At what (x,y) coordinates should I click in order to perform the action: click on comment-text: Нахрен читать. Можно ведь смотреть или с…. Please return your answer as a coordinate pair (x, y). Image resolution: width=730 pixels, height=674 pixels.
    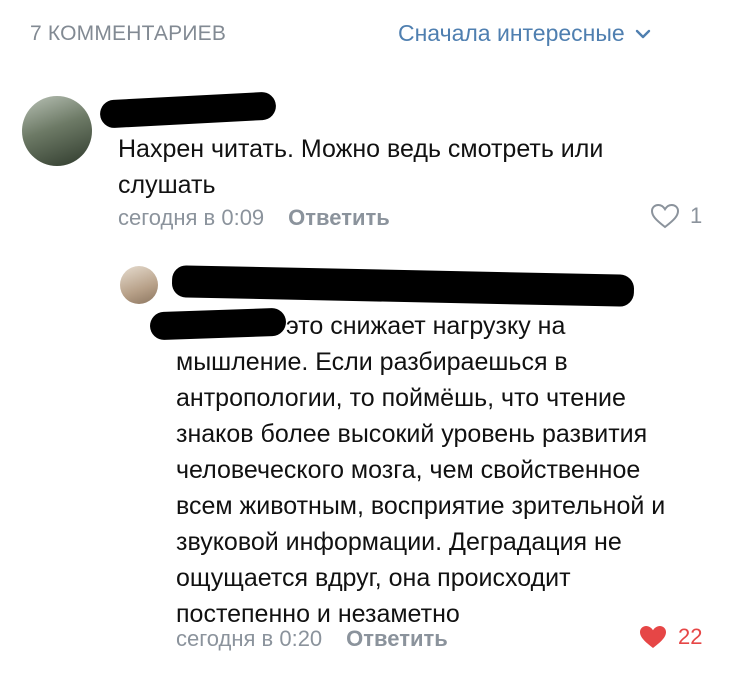
    Looking at the image, I should click on (361, 167).